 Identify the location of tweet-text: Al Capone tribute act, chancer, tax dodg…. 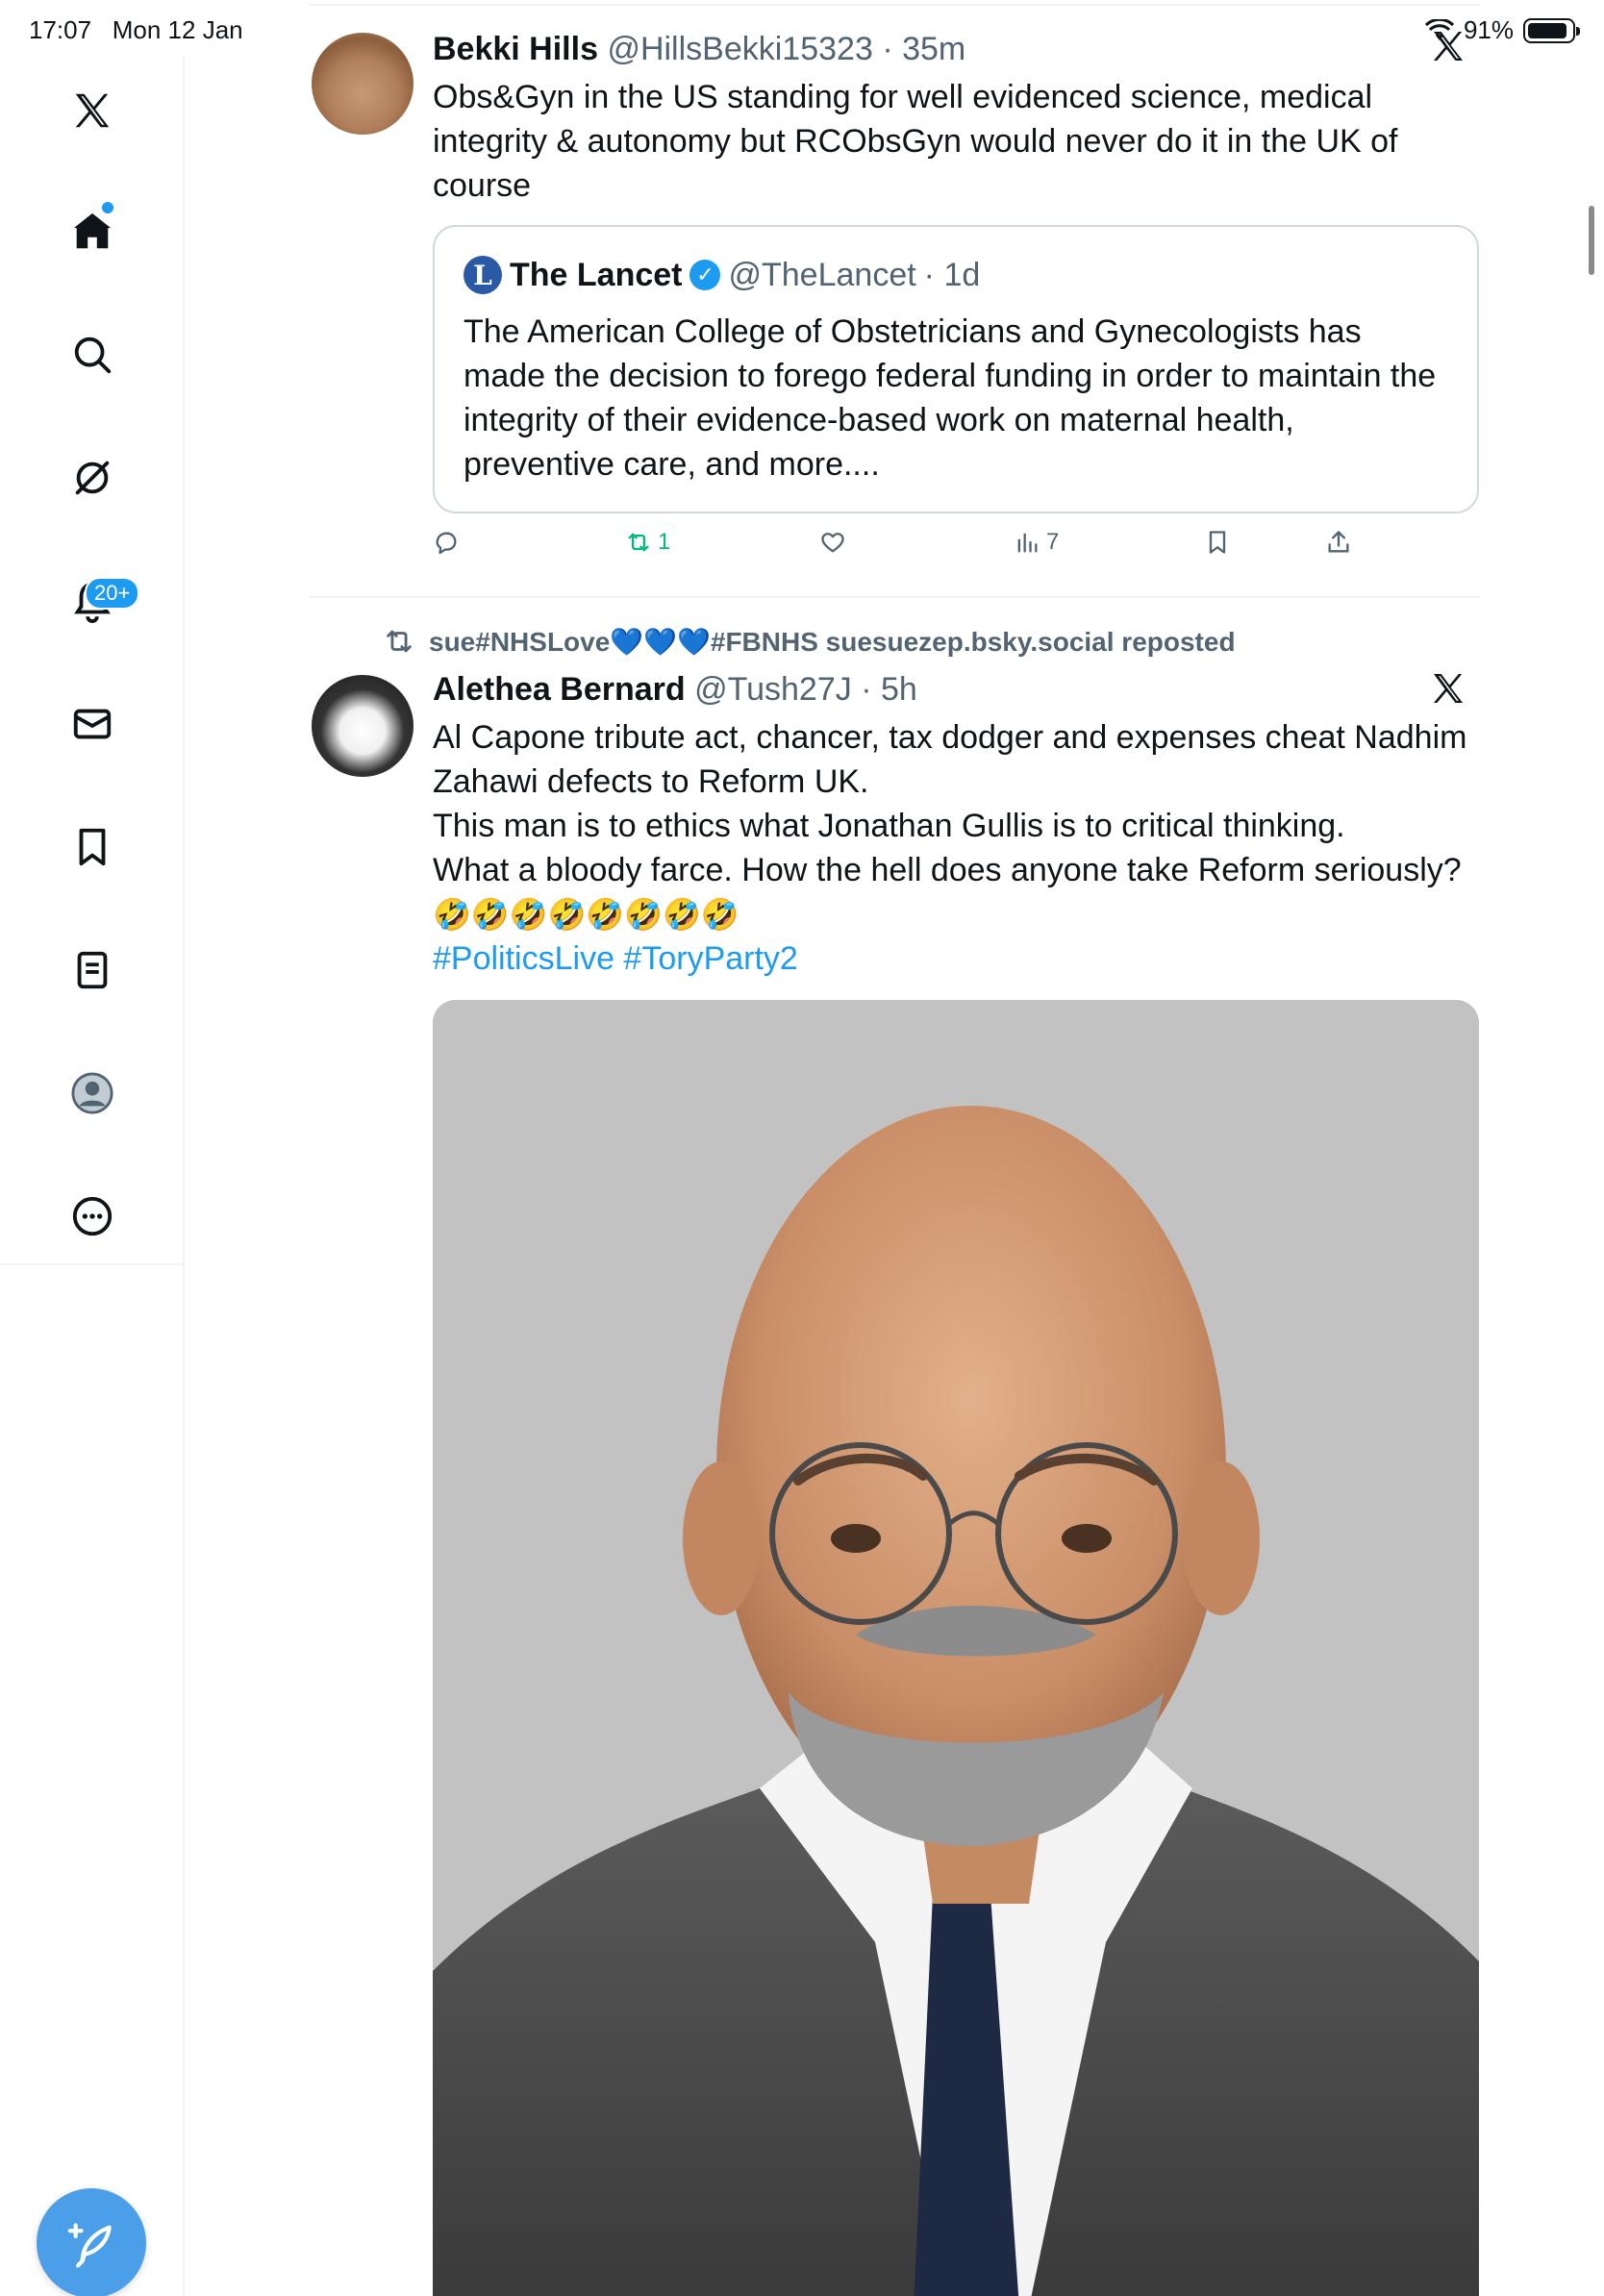
(957, 848).